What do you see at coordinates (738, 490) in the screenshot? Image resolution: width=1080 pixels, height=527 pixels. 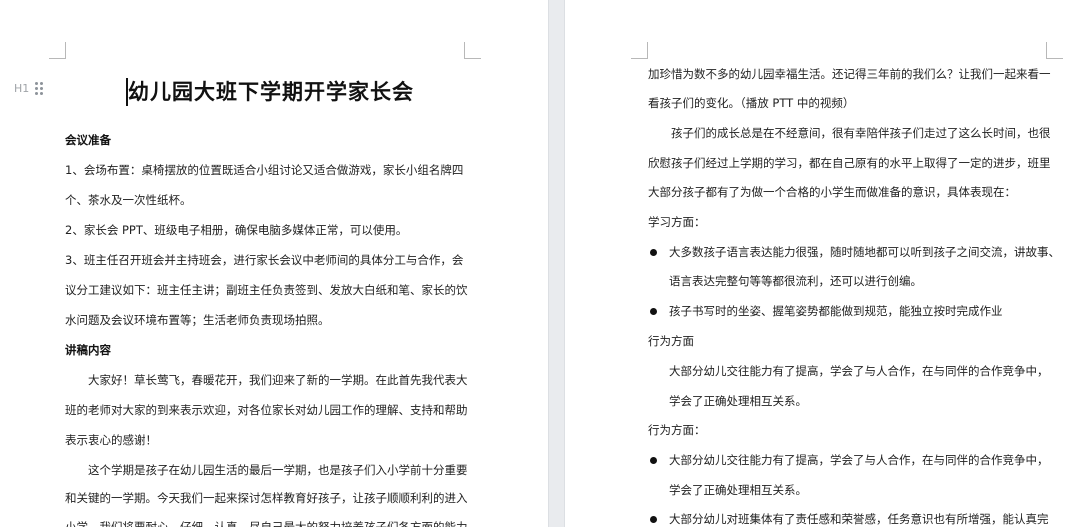 I see `list-item-line: 学会了正确处理相互关系。` at bounding box center [738, 490].